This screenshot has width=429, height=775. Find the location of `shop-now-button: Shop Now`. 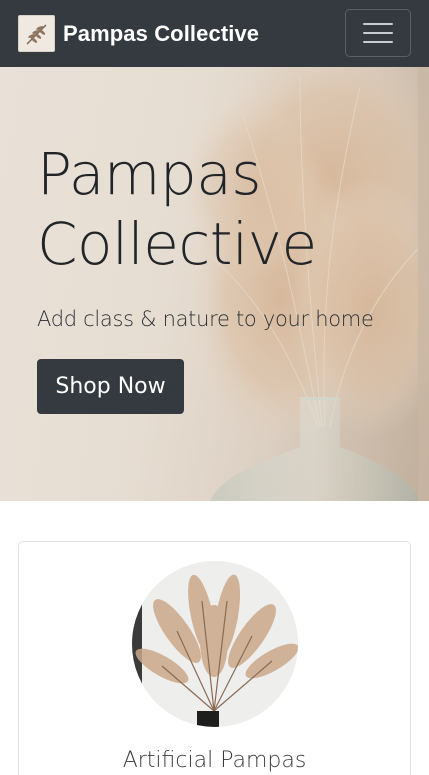

shop-now-button: Shop Now is located at coordinates (110, 386).